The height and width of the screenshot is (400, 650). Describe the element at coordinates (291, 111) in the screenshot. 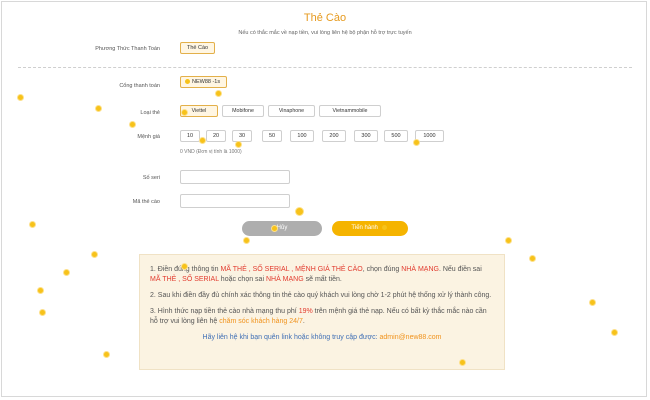

I see `card-type-vinaphone: Vinaphone` at that location.